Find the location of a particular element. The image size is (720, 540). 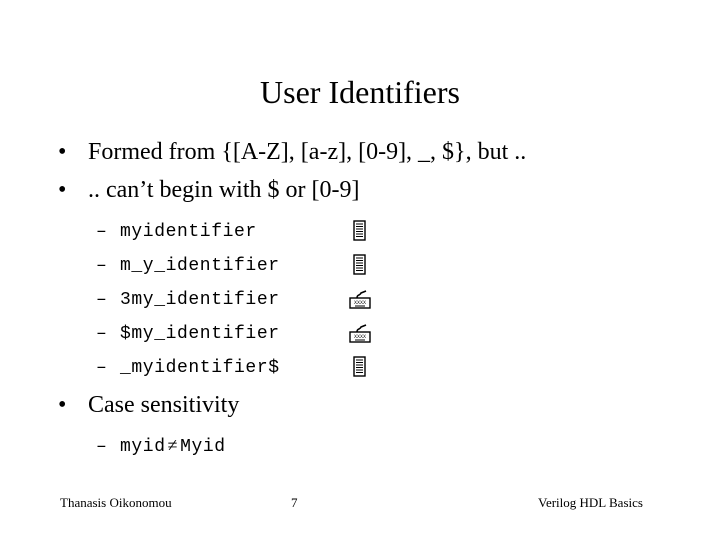

footer-page-number: 7 is located at coordinates (294, 502).